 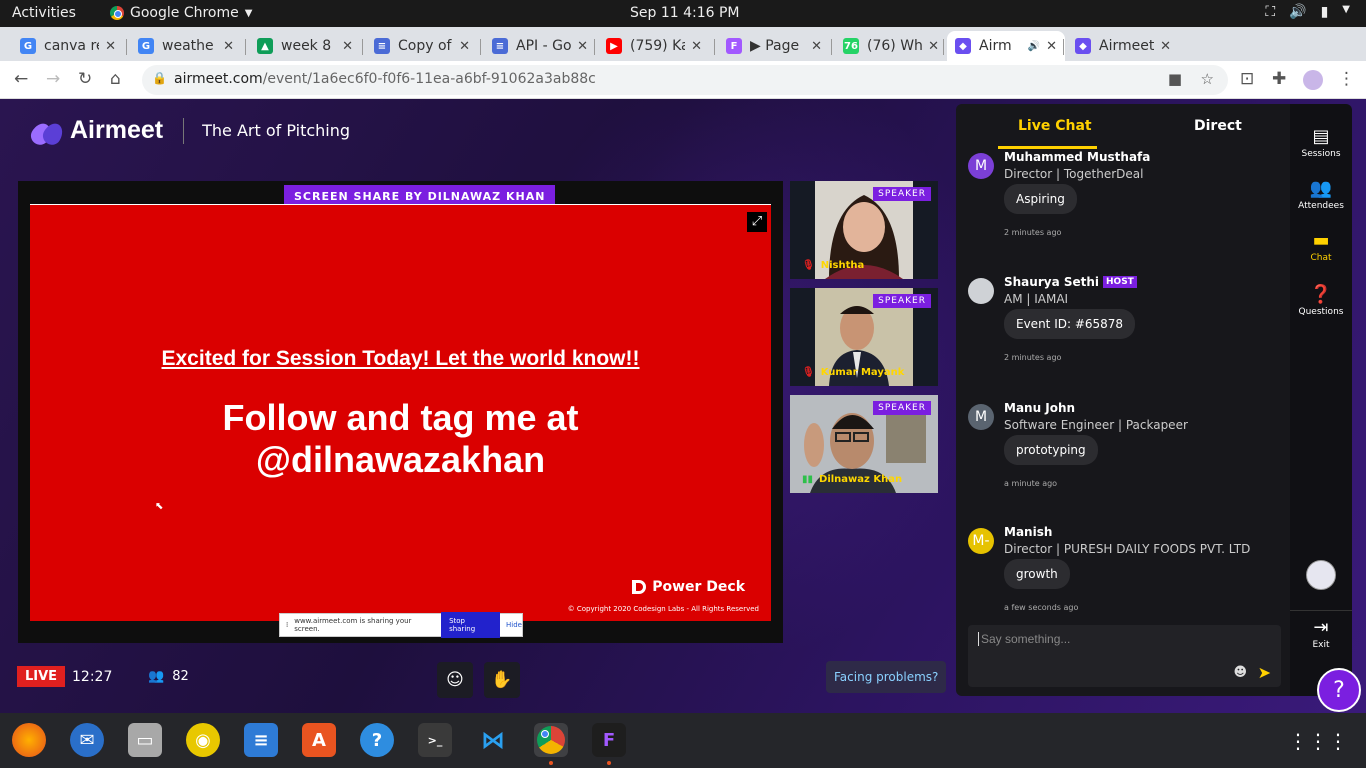 What do you see at coordinates (265, 46) in the screenshot?
I see `tab-favicon-icon: ▲` at bounding box center [265, 46].